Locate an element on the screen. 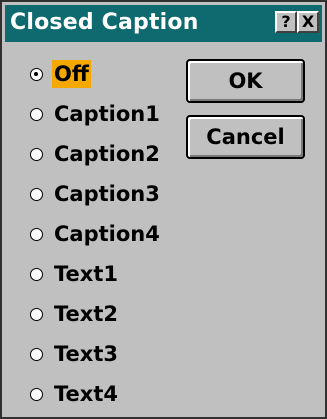 The width and height of the screenshot is (327, 419). help-button: ? is located at coordinates (286, 22).